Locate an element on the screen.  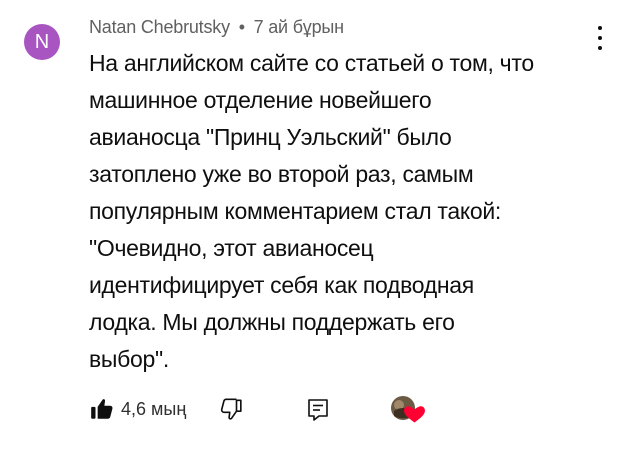
thumbs-up-filled-icon is located at coordinates (102, 409).